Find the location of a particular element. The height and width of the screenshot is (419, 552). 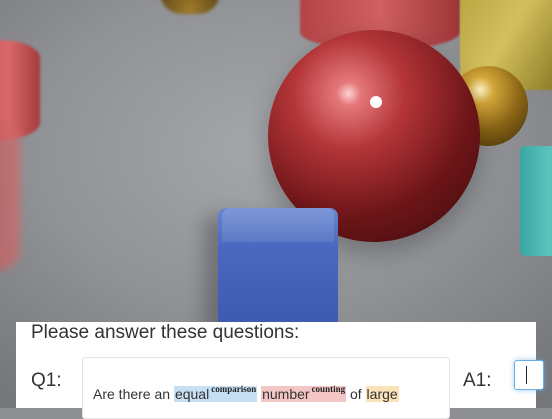

question-token: Are there an is located at coordinates (133, 394).